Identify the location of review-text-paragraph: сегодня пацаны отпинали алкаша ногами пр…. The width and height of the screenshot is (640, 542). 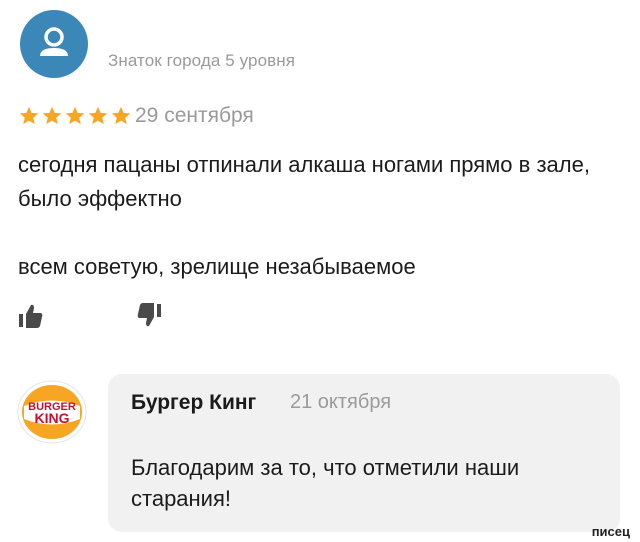
(304, 181).